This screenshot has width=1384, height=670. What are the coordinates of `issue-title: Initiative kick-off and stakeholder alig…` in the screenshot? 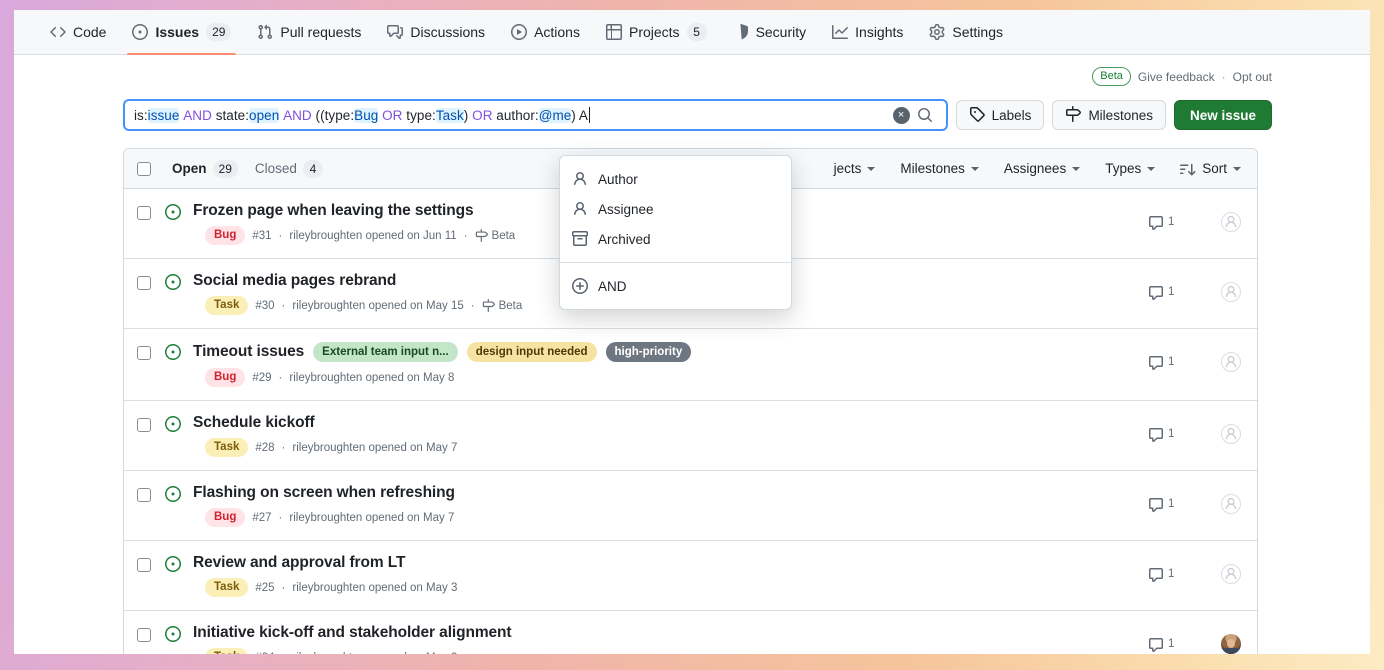 It's located at (352, 633).